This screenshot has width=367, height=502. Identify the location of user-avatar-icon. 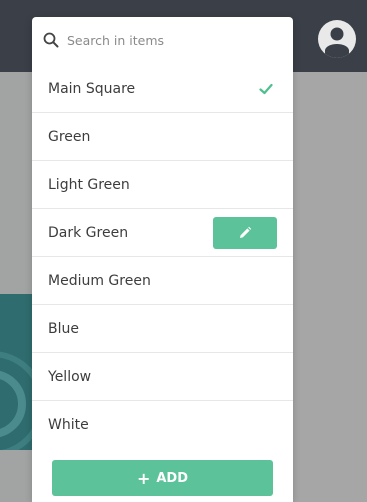
(337, 39).